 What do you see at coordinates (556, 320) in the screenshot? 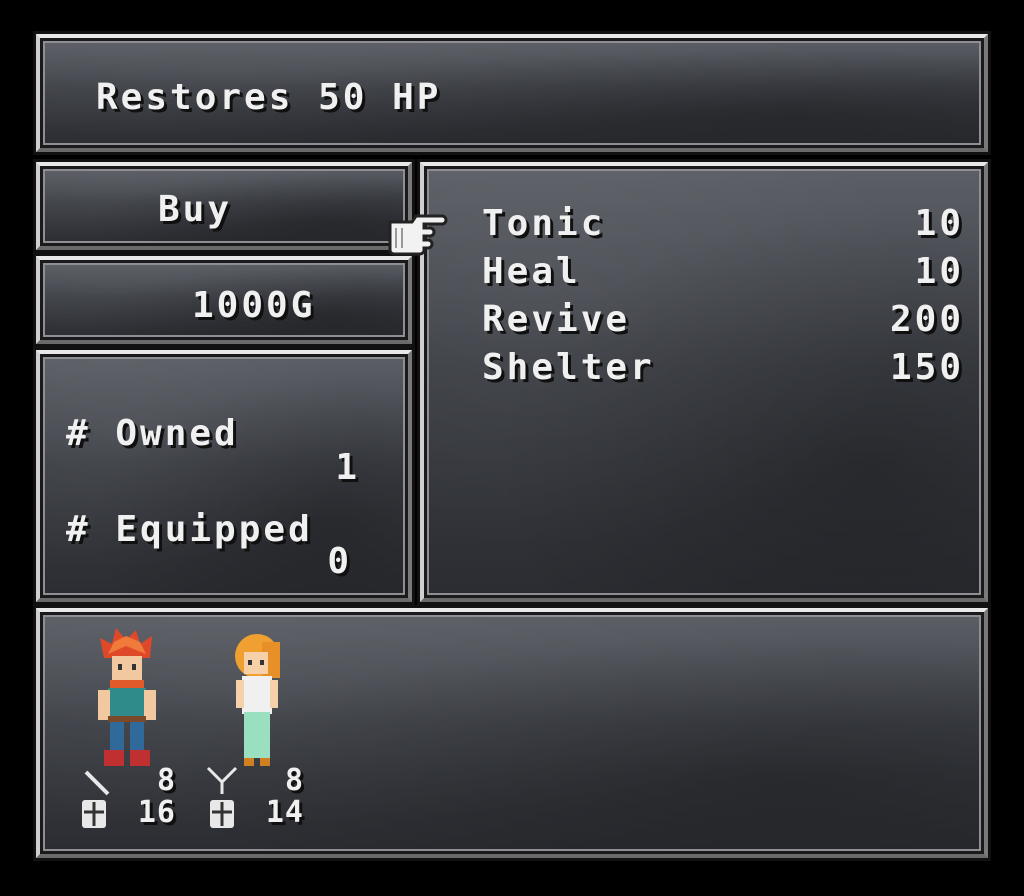
I see `item-name: Revive` at bounding box center [556, 320].